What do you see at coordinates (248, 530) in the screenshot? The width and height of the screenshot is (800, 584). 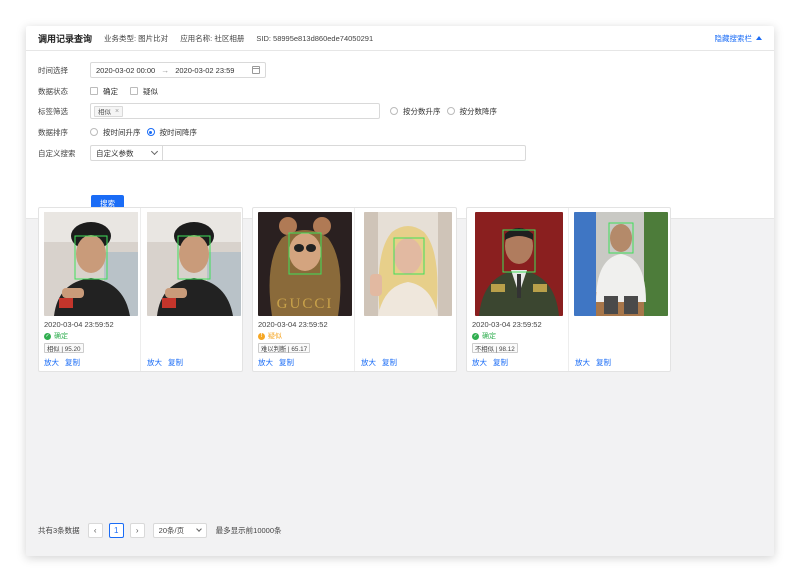 I see `max-display-note: 最多显示前10000条` at bounding box center [248, 530].